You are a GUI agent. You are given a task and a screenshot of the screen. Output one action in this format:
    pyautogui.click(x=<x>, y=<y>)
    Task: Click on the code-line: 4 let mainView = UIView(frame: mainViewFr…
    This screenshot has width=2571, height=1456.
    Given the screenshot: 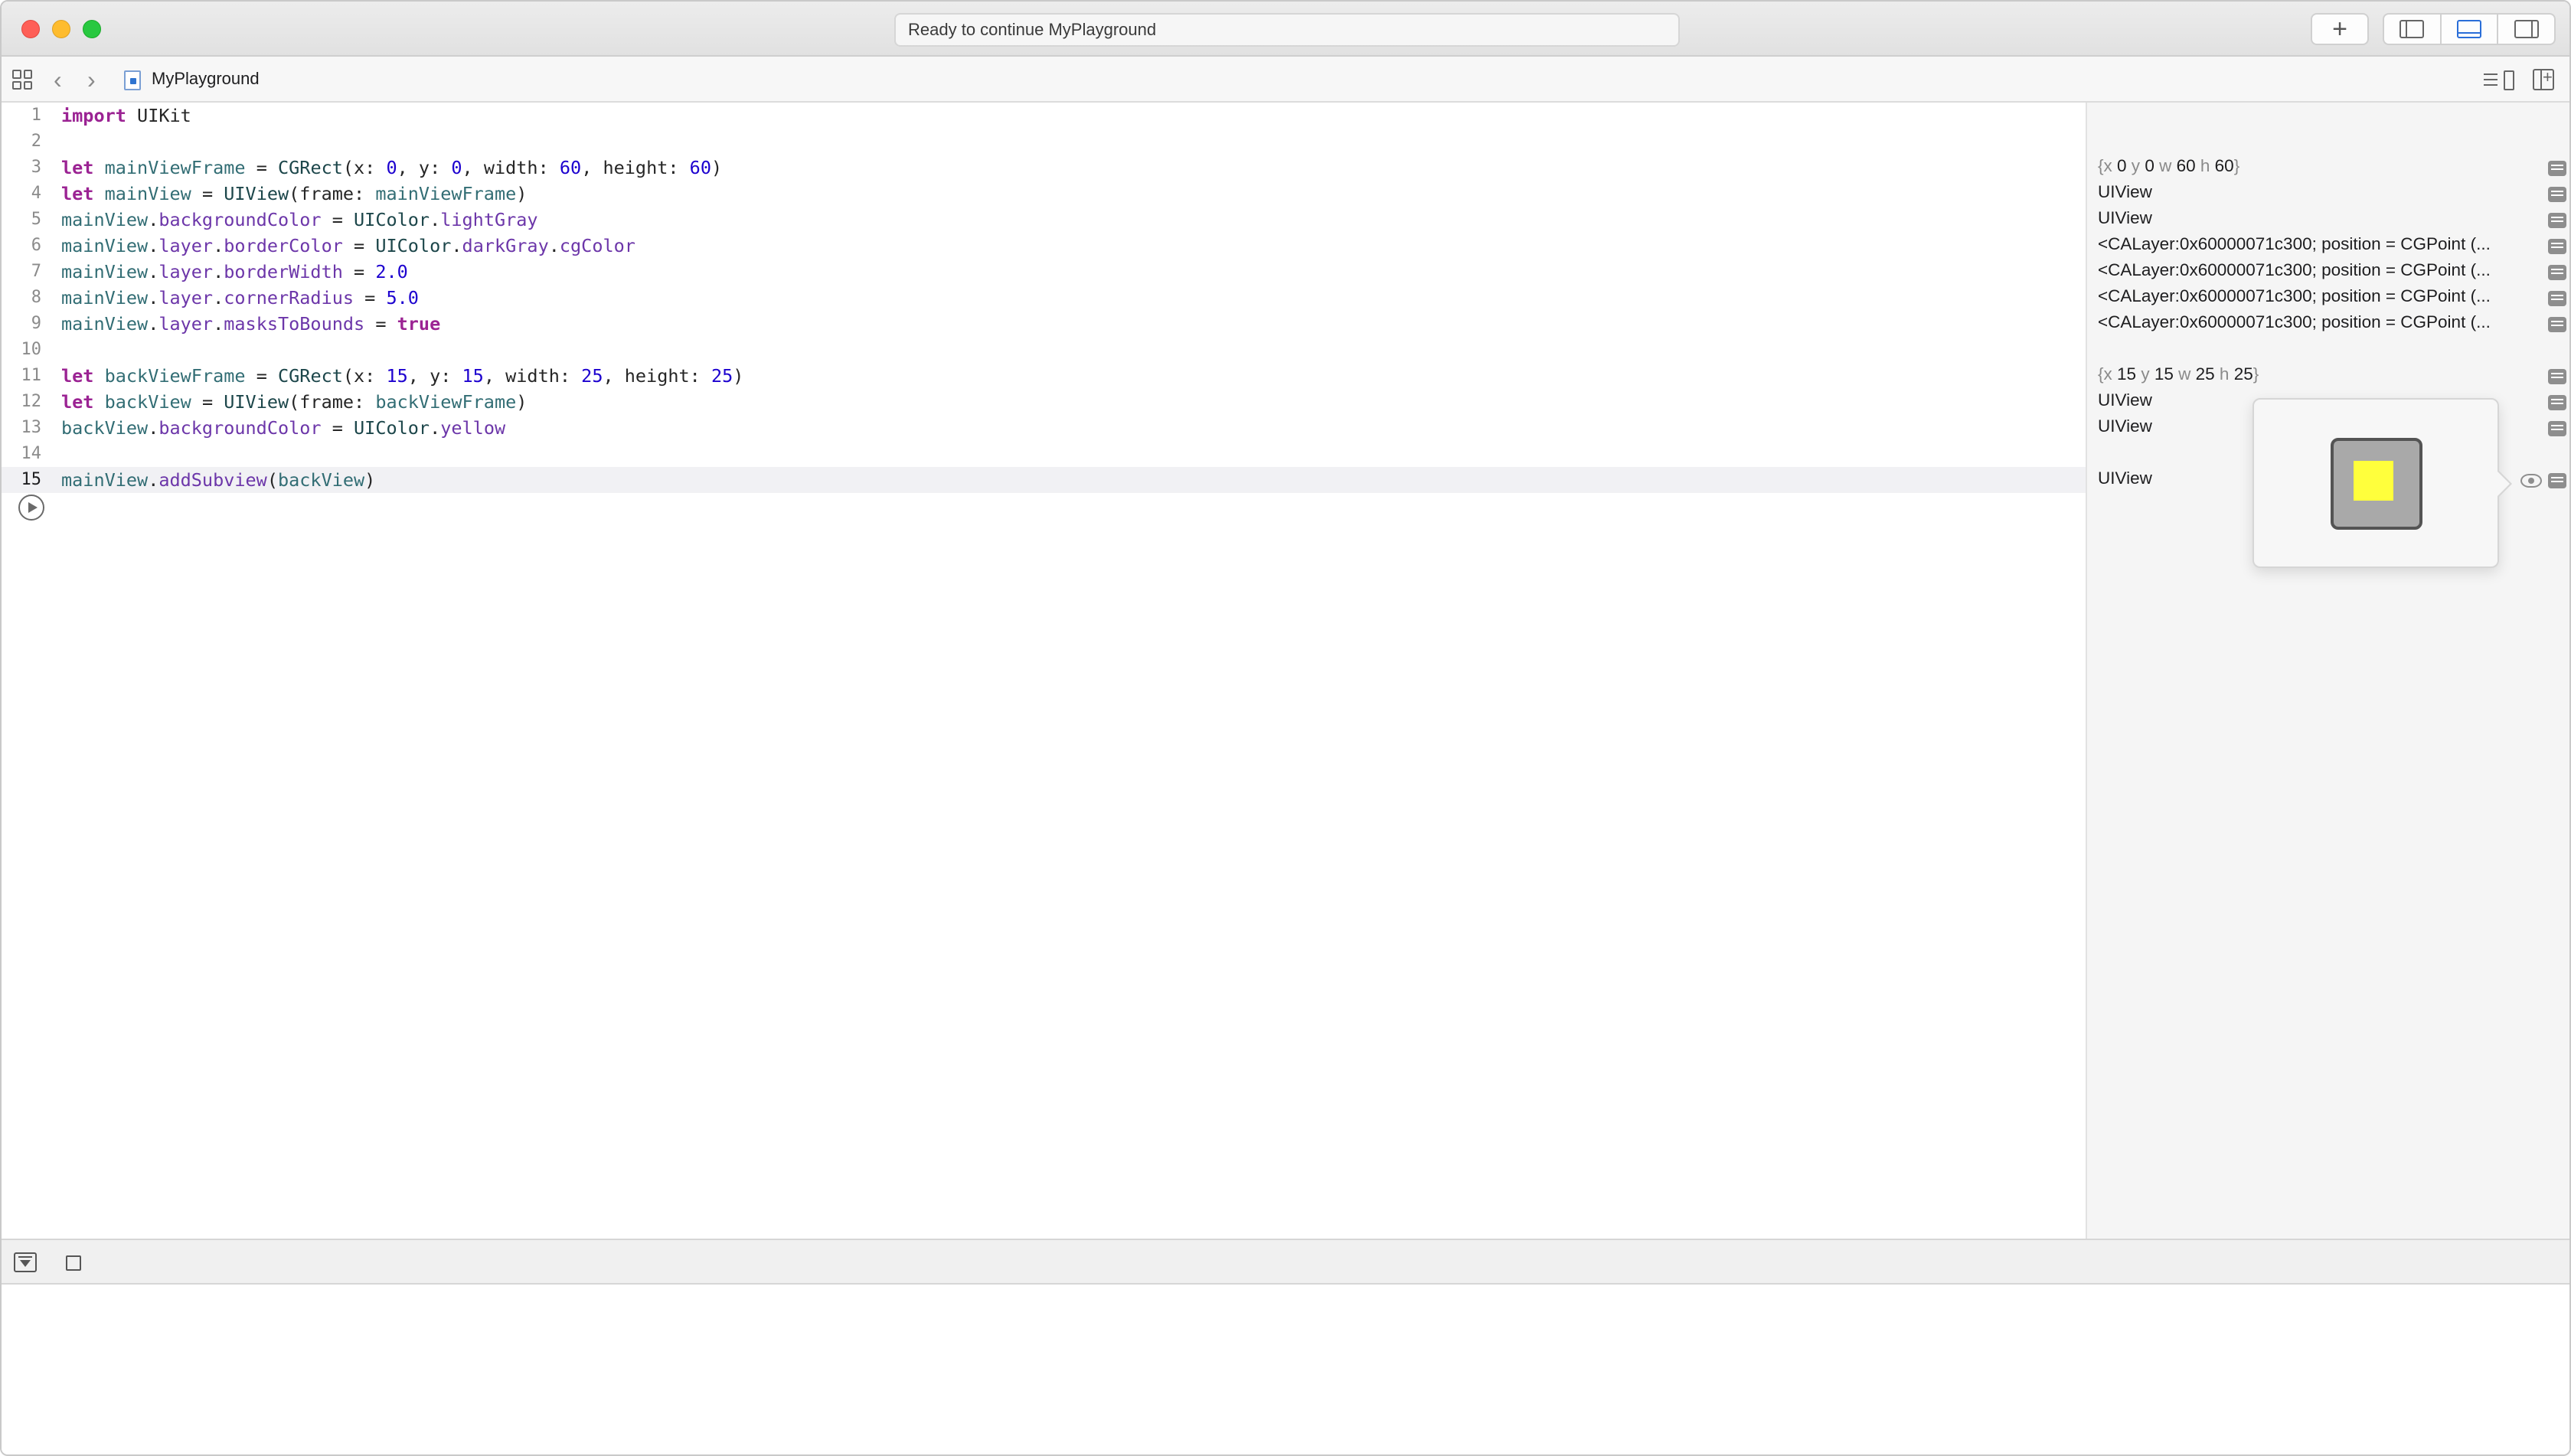 What is the action you would take?
    pyautogui.click(x=1044, y=194)
    